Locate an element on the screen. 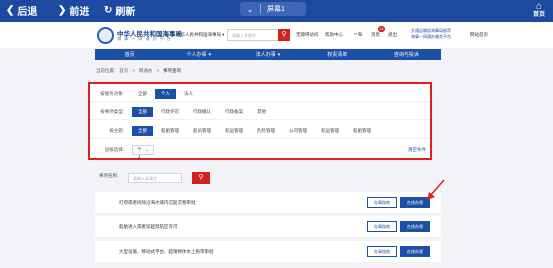 This screenshot has width=553, height=268. filter-option: 危险管理 is located at coordinates (266, 131).